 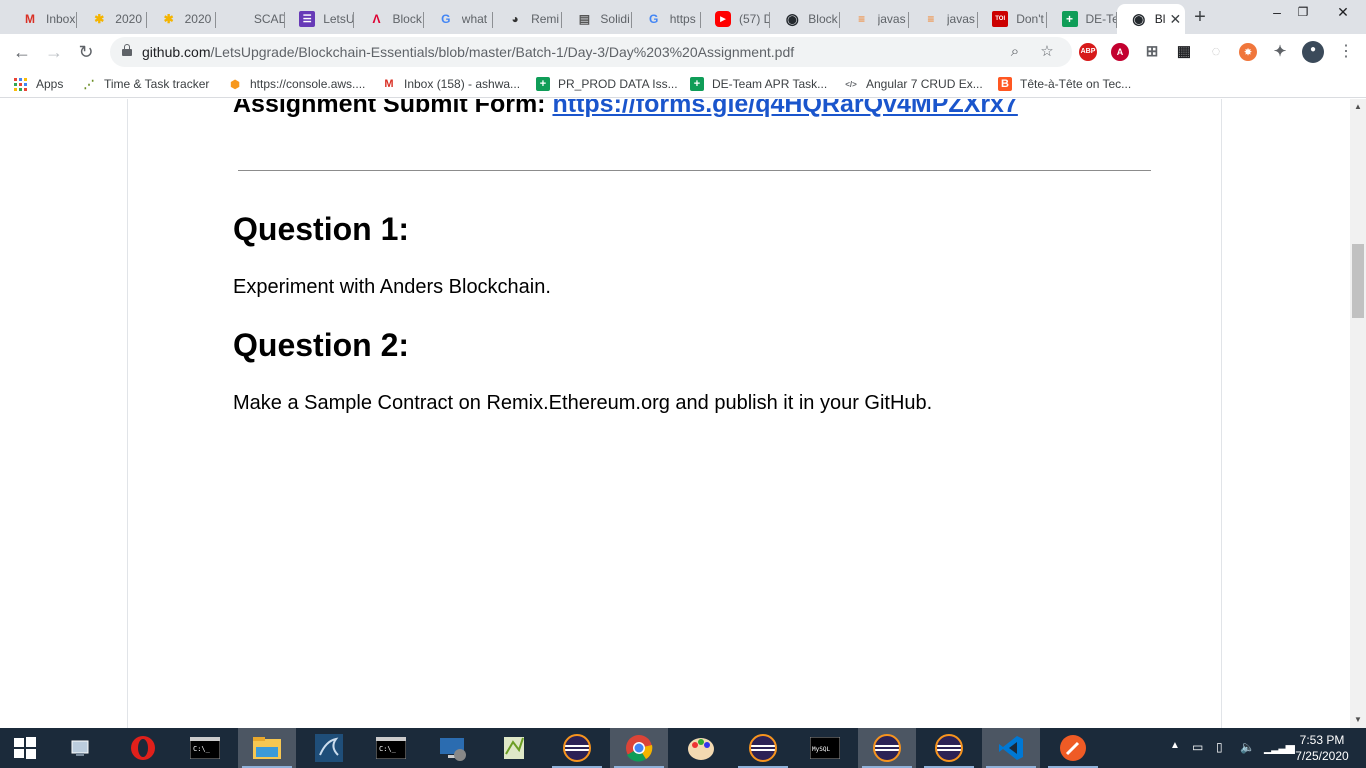 I want to click on circle-extension-icon: ◌, so click(x=1216, y=52).